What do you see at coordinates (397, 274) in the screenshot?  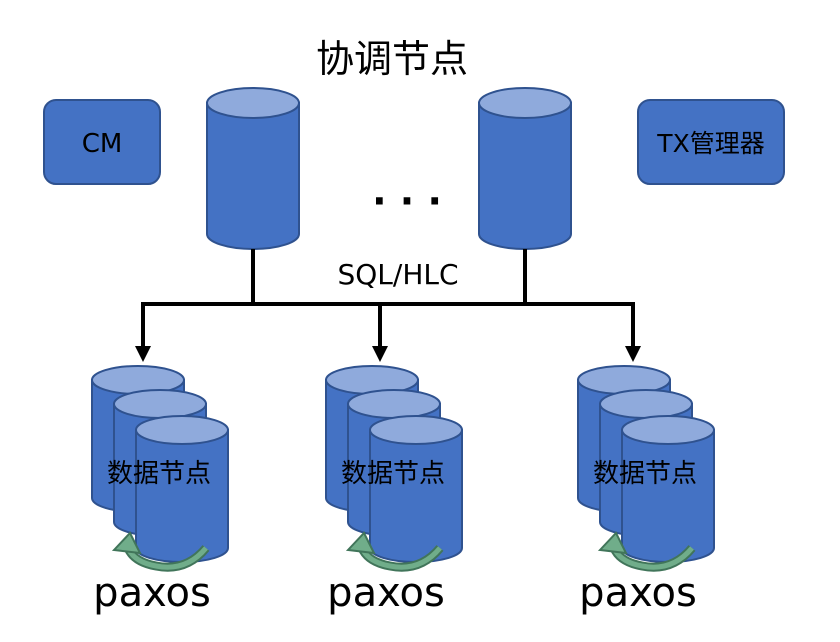 I see `bus-label: SQL/HLC` at bounding box center [397, 274].